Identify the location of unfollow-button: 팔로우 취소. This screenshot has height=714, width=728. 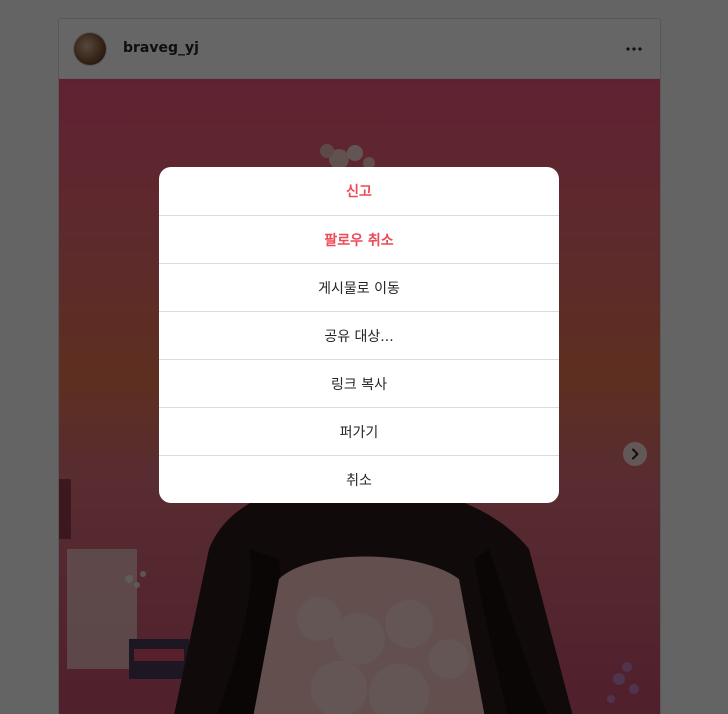
(359, 239).